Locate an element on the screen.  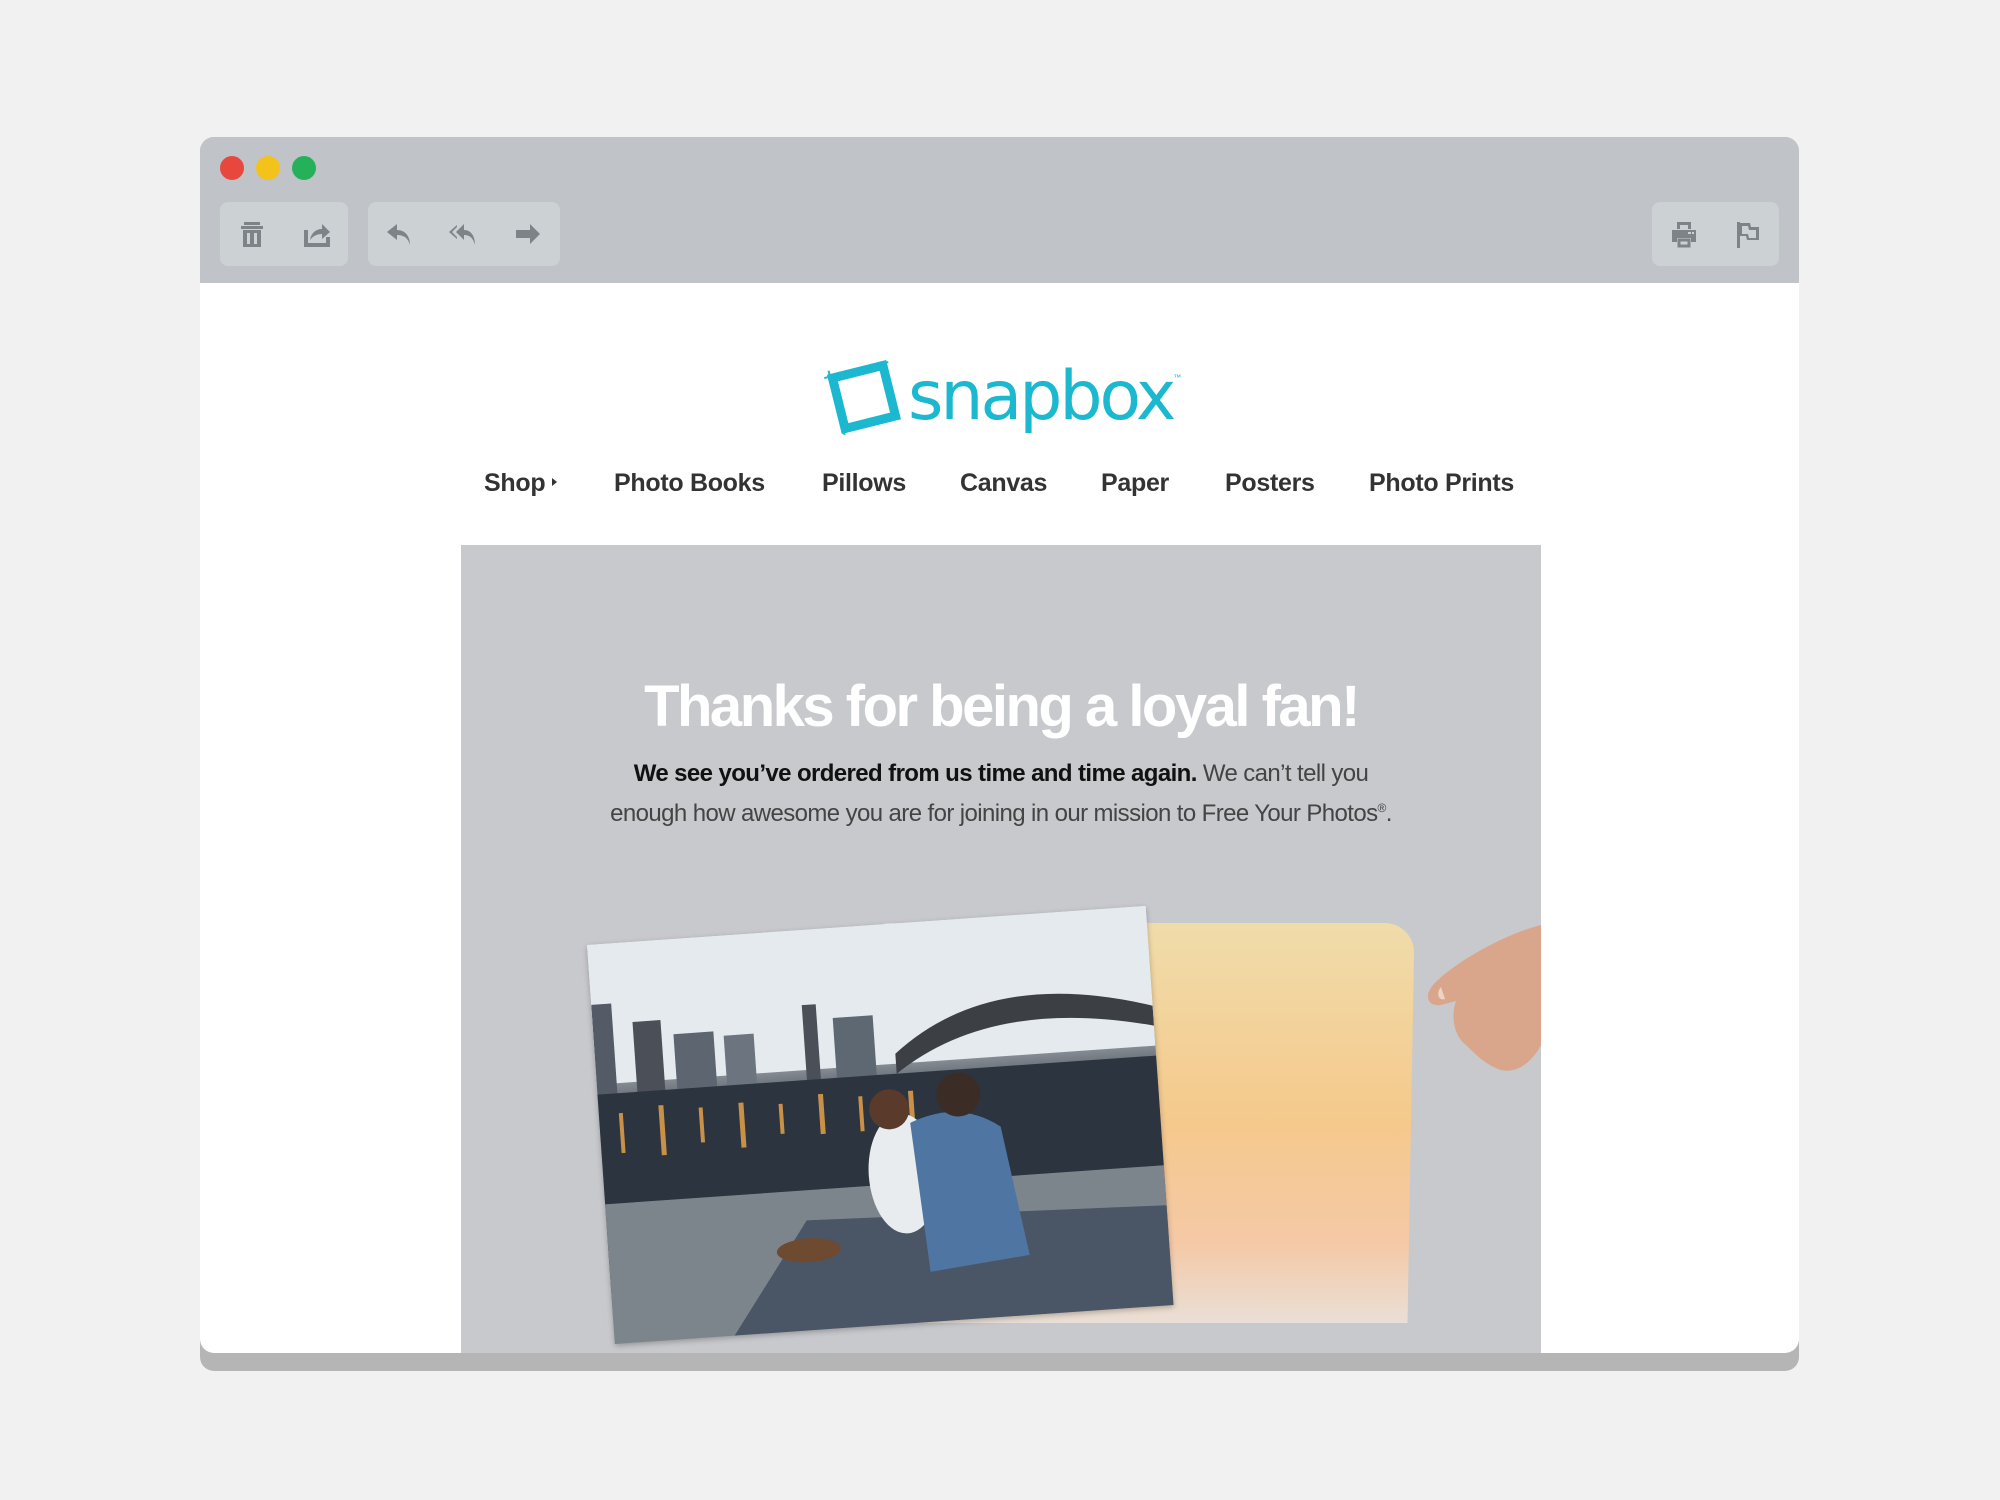
nav-item-shop: Shop is located at coordinates (521, 483).